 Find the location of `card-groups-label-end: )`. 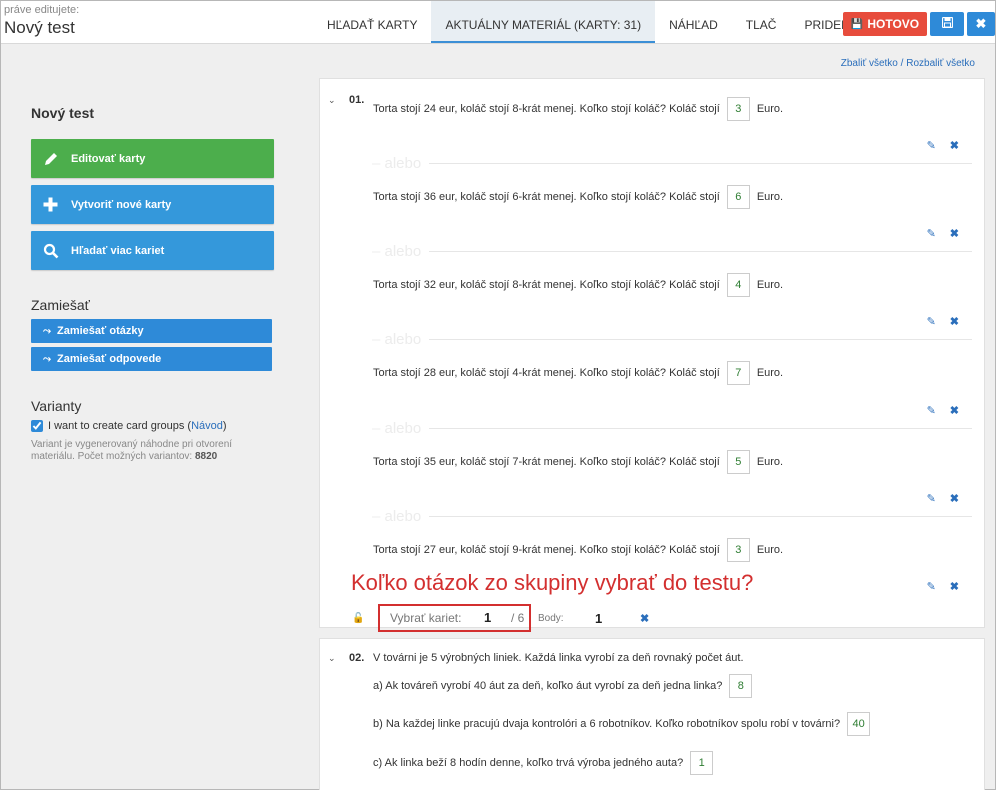

card-groups-label-end: ) is located at coordinates (224, 426).